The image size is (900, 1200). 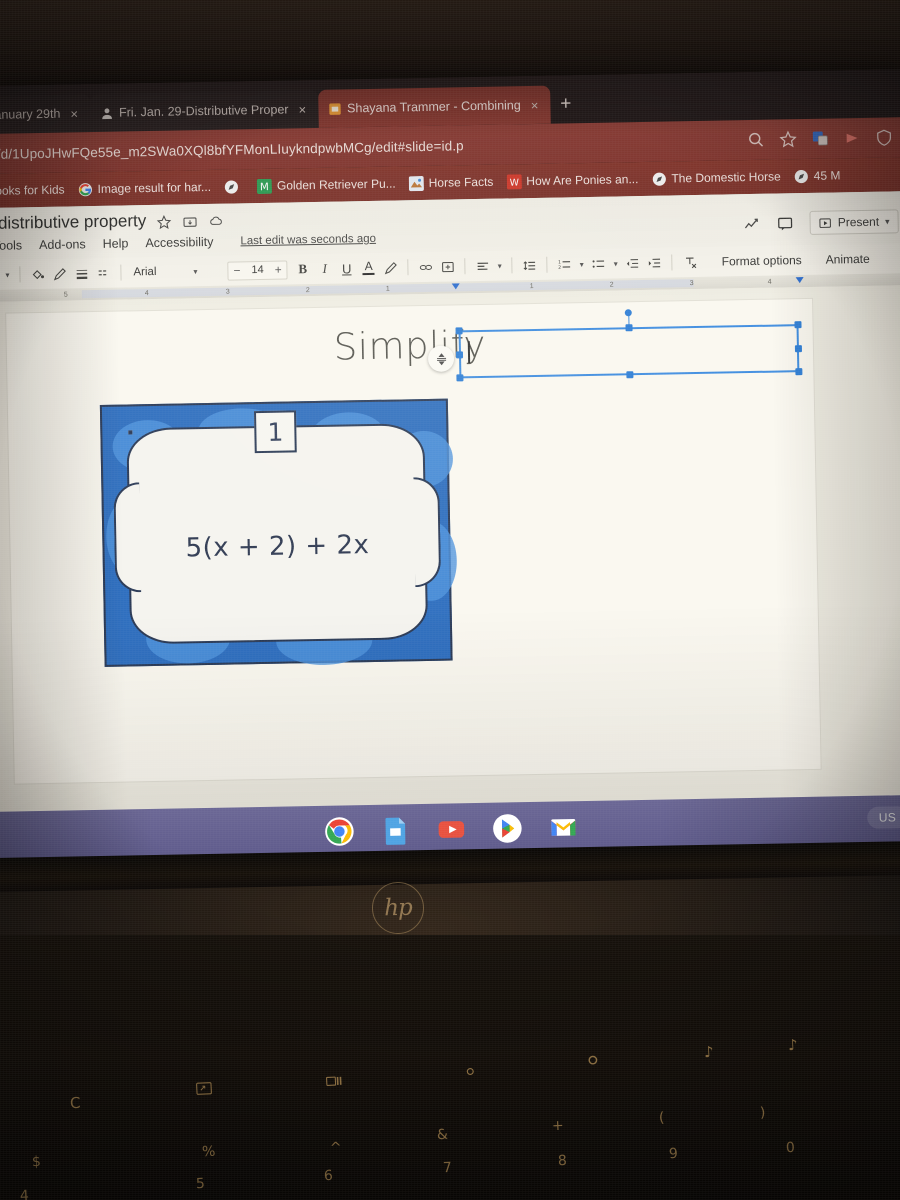 What do you see at coordinates (460, 378) in the screenshot?
I see `resize-handle-sw` at bounding box center [460, 378].